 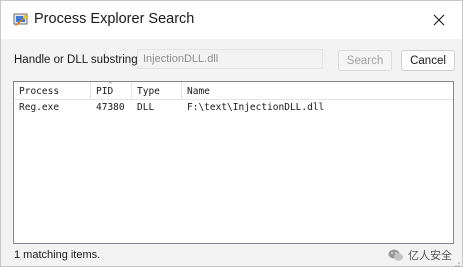 I want to click on column-header-pid: ^ PID, so click(x=111, y=90).